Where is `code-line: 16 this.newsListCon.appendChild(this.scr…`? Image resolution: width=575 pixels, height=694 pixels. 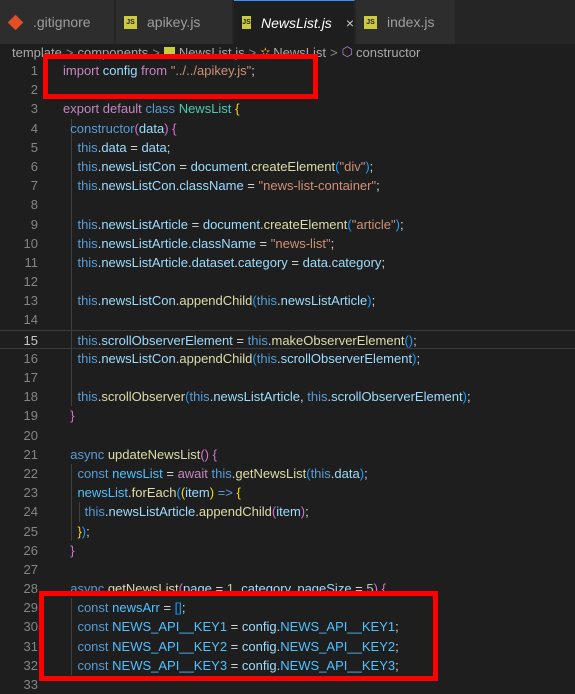
code-line: 16 this.newsListCon.appendChild(this.scr… is located at coordinates (287, 358).